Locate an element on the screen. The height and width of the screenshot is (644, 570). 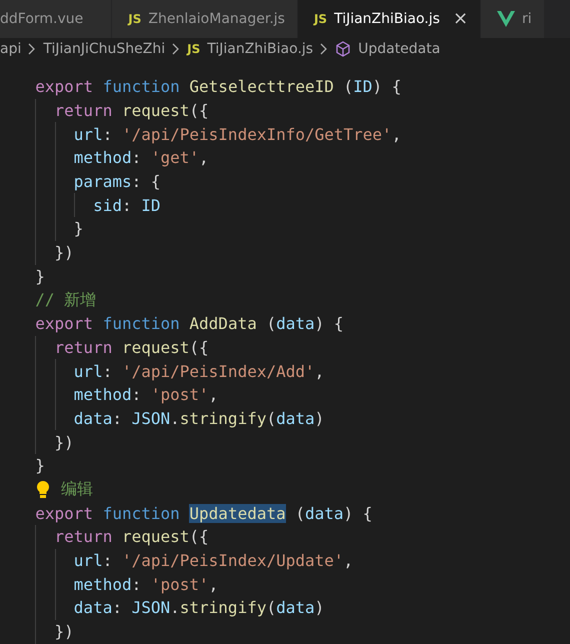
tab-label: ZhenlaioManager.js is located at coordinates (216, 19).